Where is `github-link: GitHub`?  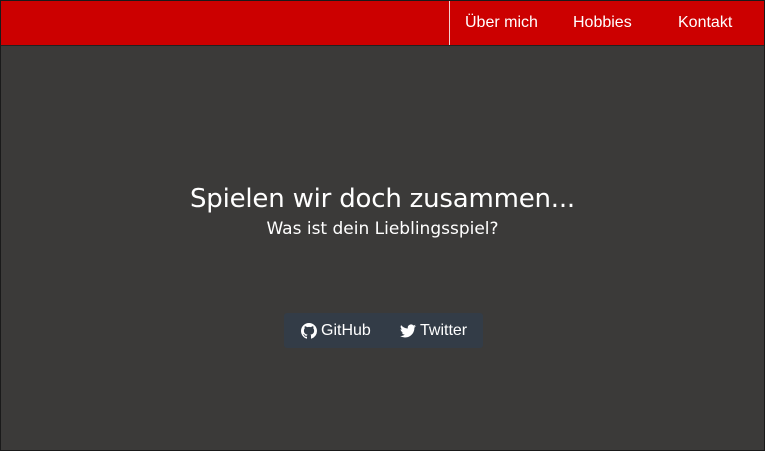
github-link: GitHub is located at coordinates (336, 330).